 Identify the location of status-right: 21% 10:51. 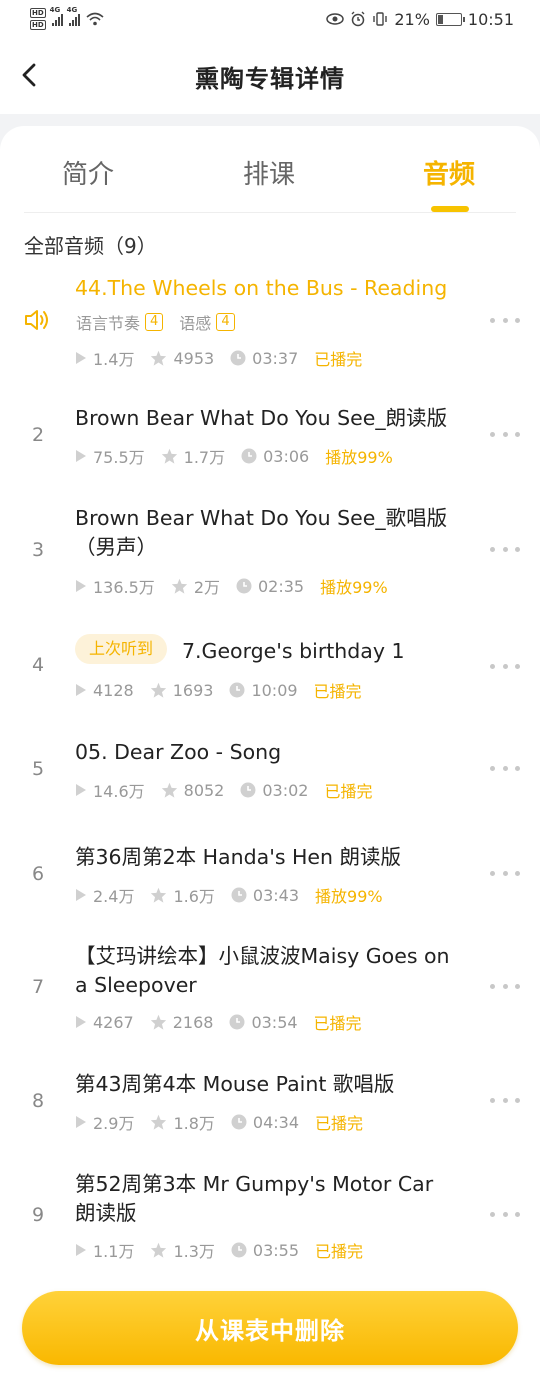
(420, 19).